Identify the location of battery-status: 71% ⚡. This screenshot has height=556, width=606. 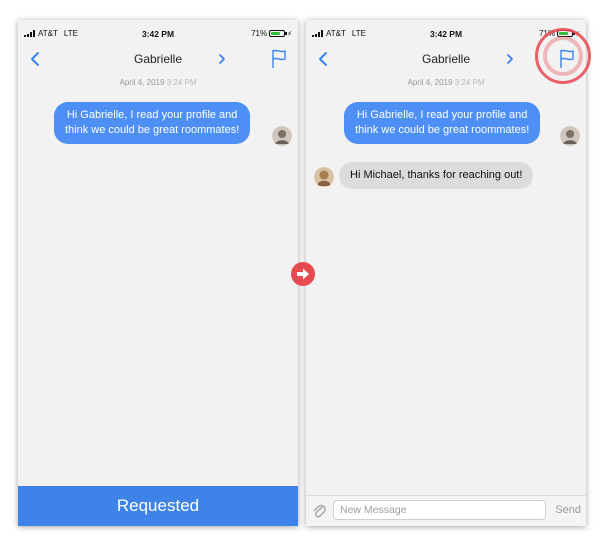
(271, 33).